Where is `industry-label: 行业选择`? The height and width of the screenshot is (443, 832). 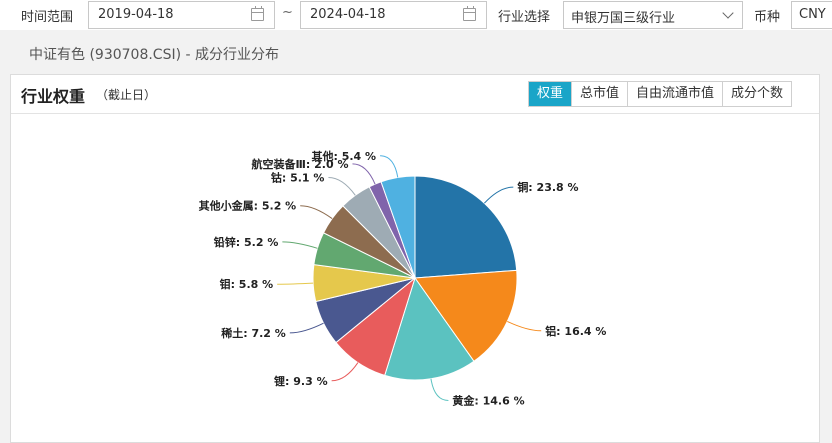
industry-label: 行业选择 is located at coordinates (524, 17).